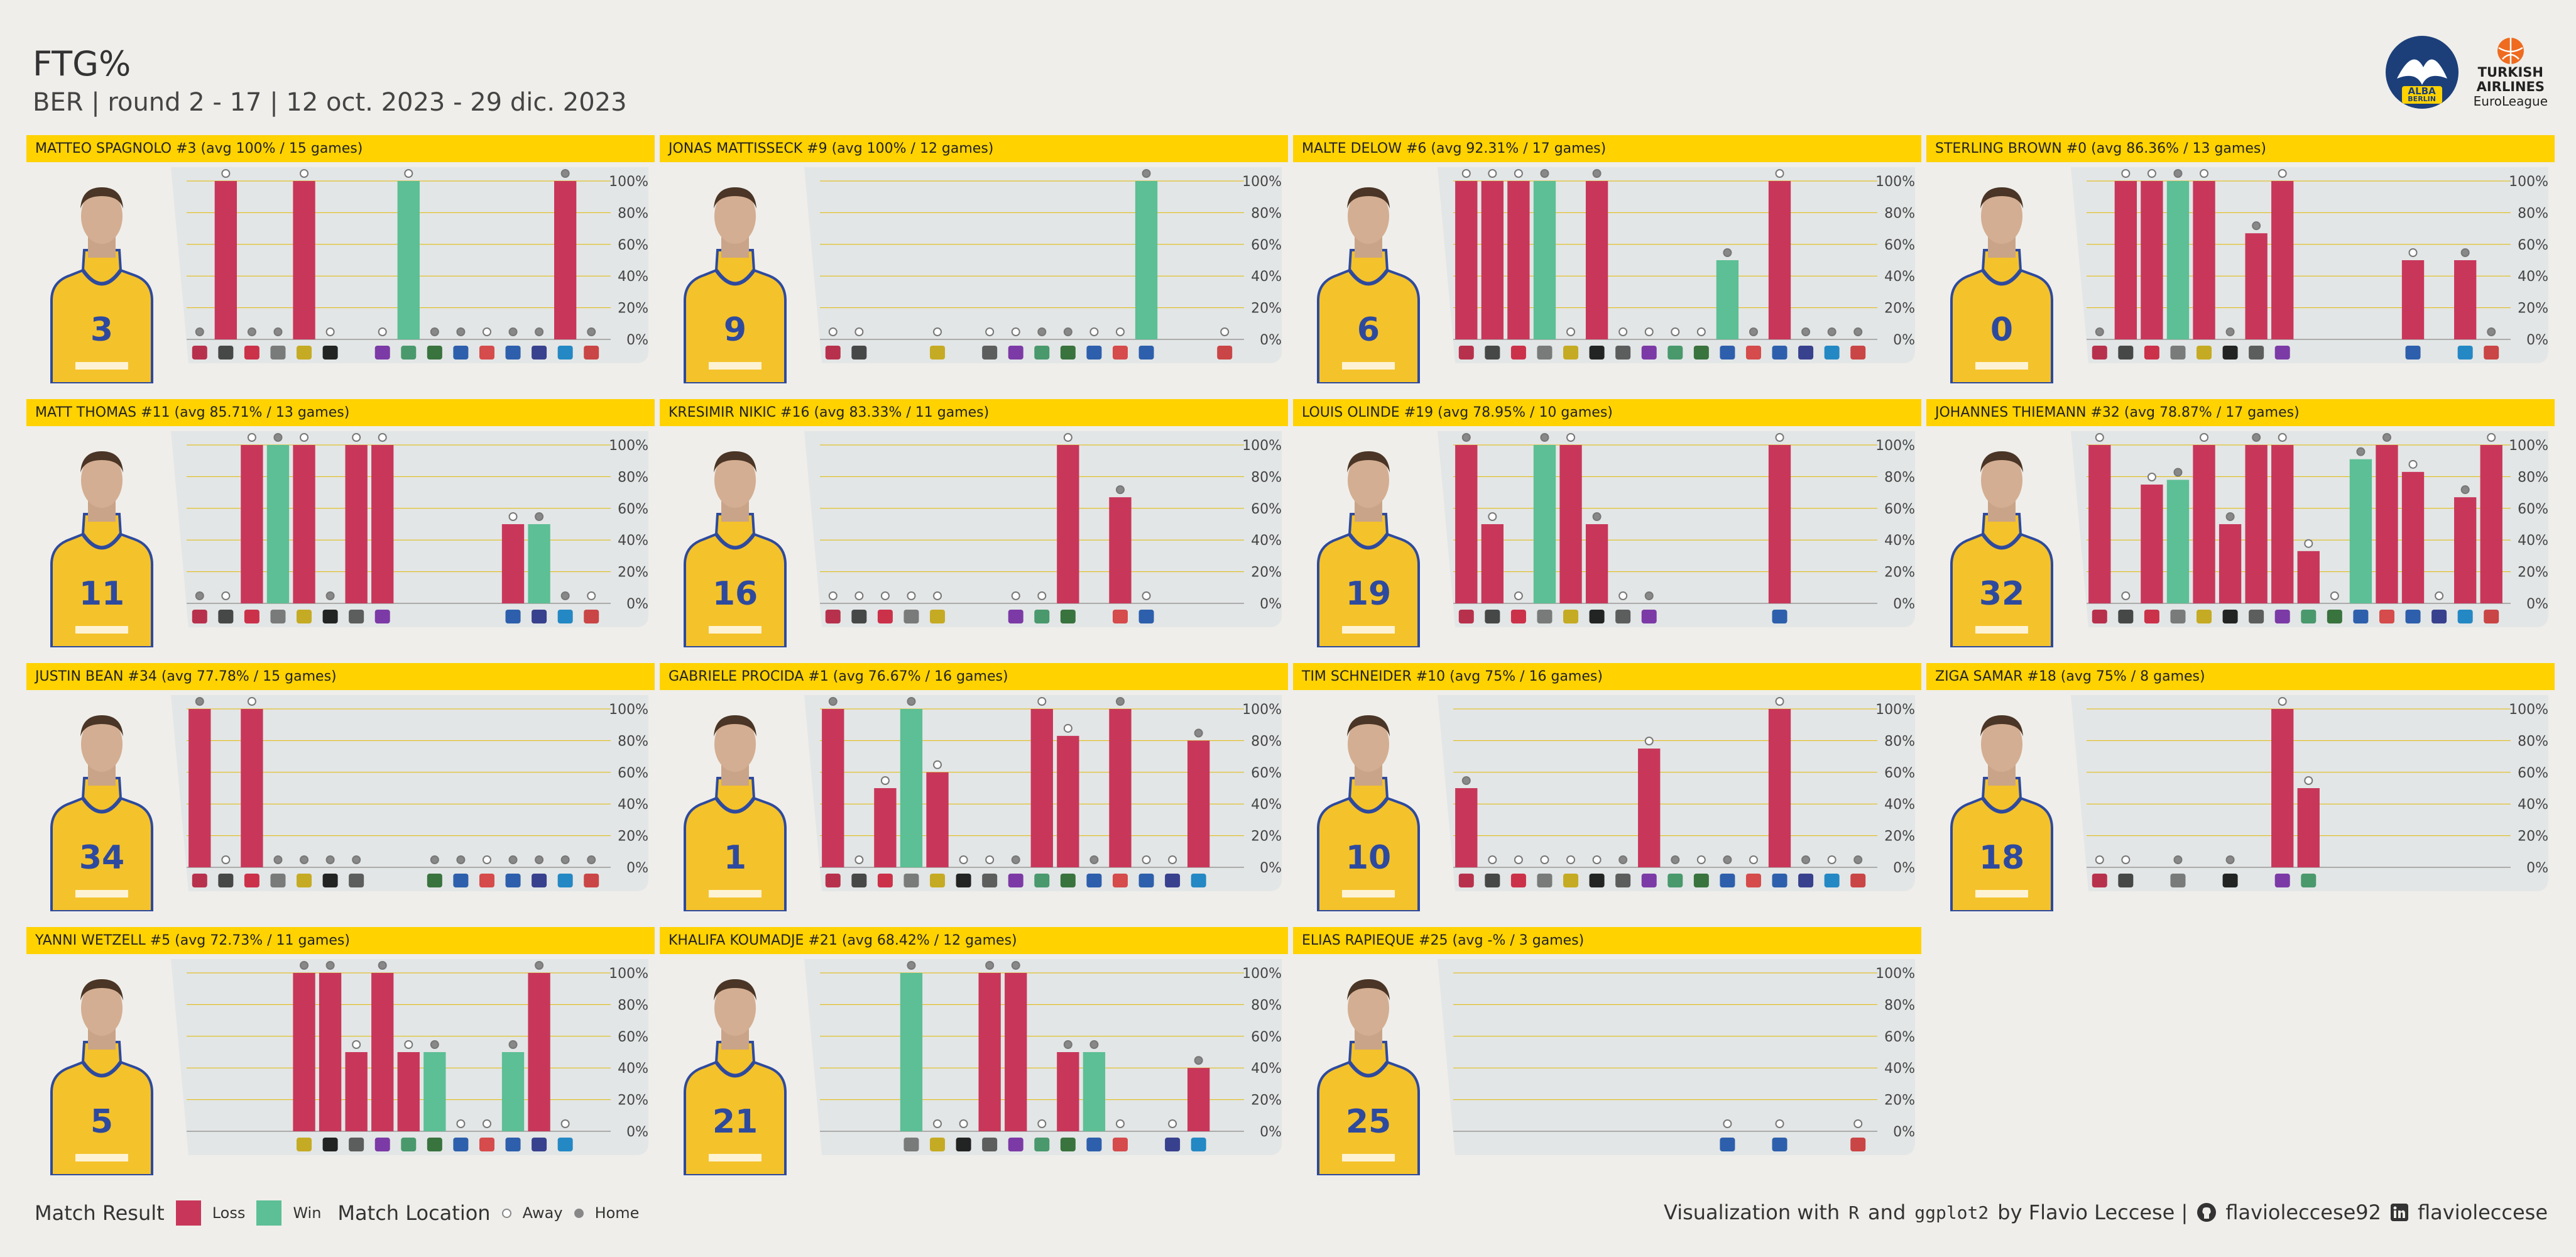 This screenshot has height=1257, width=2576. What do you see at coordinates (2207, 1212) in the screenshot?
I see `github-icon` at bounding box center [2207, 1212].